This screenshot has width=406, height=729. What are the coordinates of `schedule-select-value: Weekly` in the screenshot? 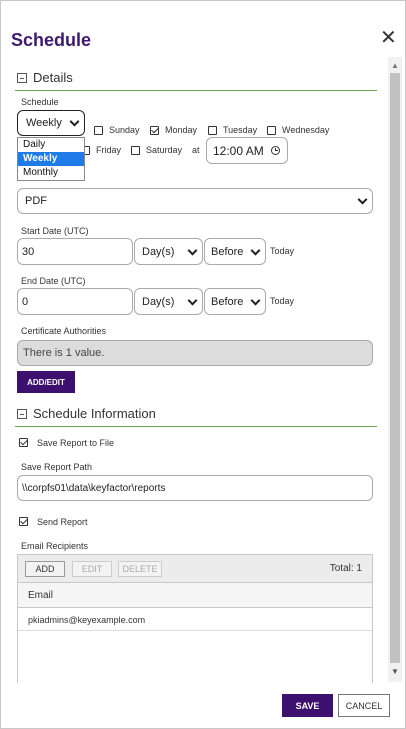 It's located at (44, 123).